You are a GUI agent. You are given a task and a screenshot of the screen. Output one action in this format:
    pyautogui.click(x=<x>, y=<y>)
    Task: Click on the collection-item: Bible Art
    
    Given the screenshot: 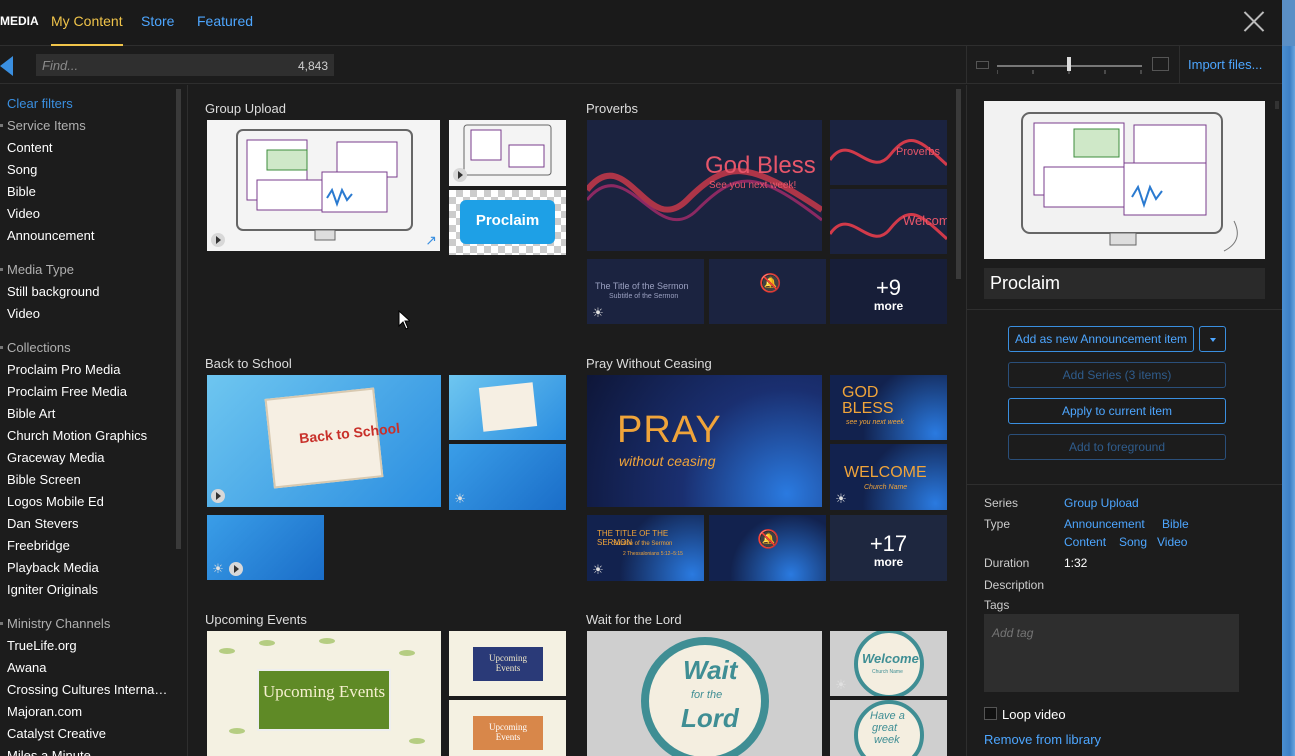 What is the action you would take?
    pyautogui.click(x=31, y=413)
    